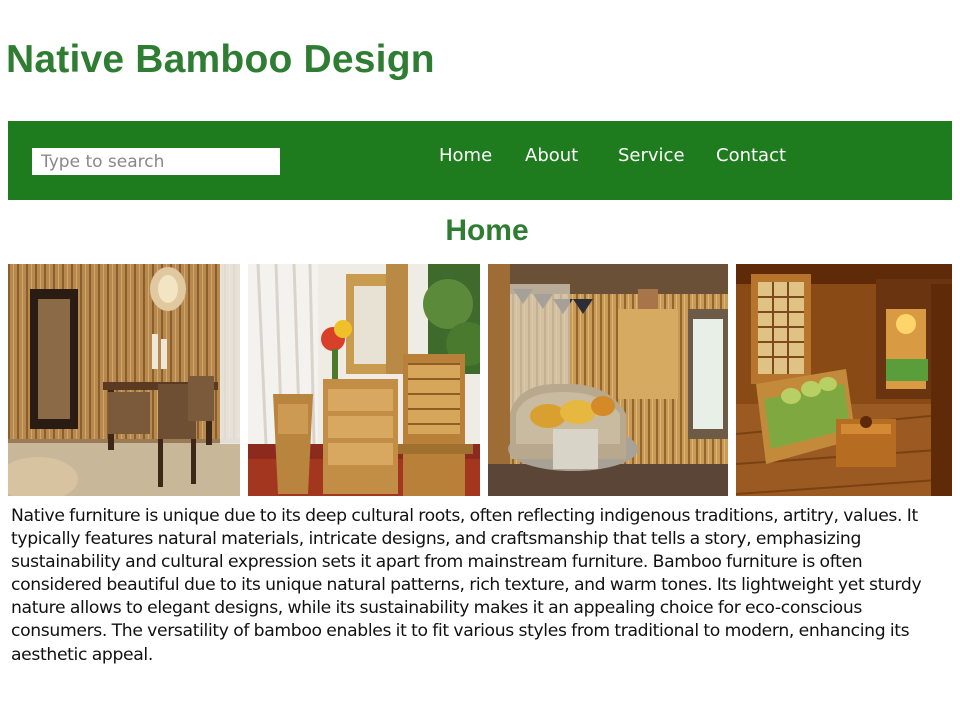  I want to click on photo-bamboo-furniture-set, so click(364, 380).